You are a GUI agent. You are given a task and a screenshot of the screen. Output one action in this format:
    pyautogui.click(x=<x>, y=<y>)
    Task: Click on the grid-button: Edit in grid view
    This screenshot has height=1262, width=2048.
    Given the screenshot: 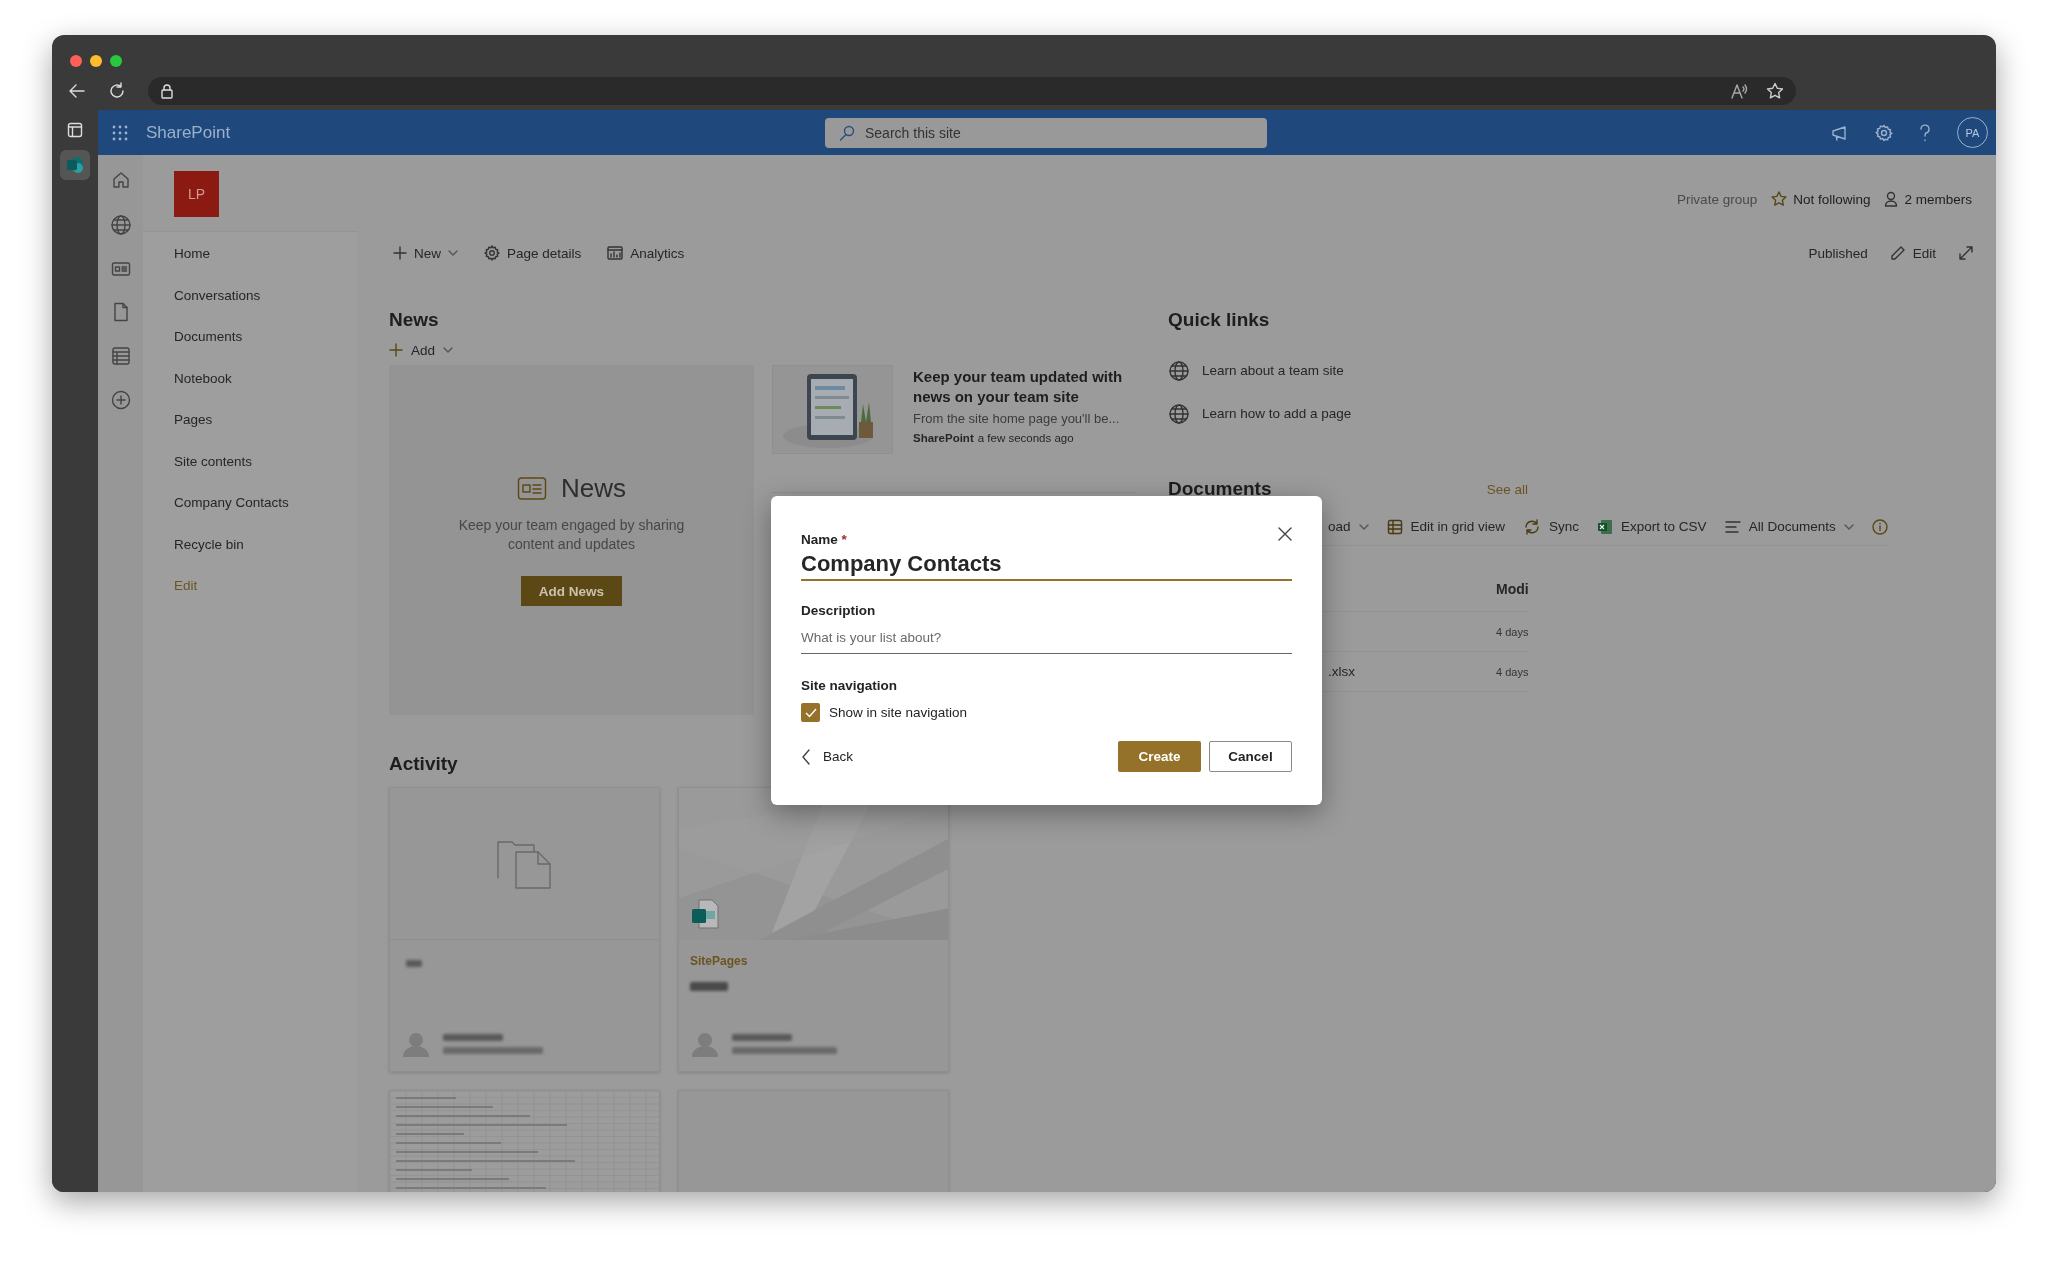 What is the action you would take?
    pyautogui.click(x=1446, y=526)
    